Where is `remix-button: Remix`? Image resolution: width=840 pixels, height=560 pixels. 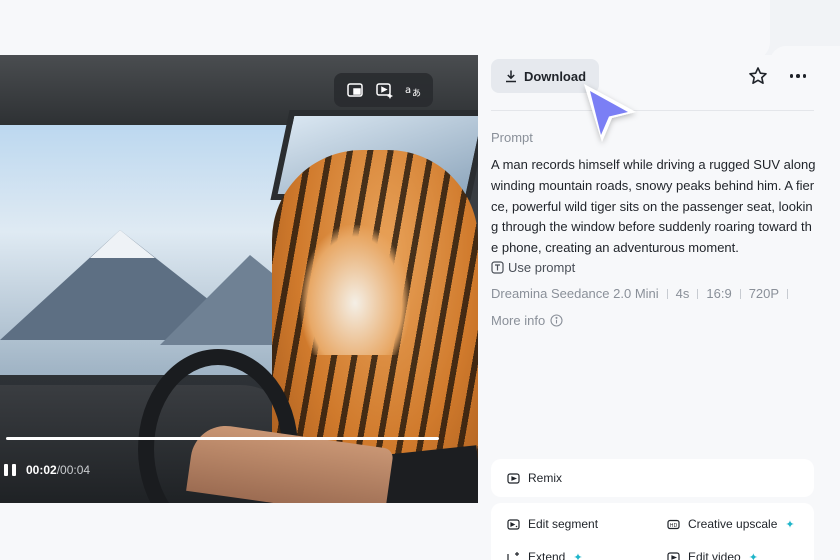
remix-button: Remix is located at coordinates (534, 478).